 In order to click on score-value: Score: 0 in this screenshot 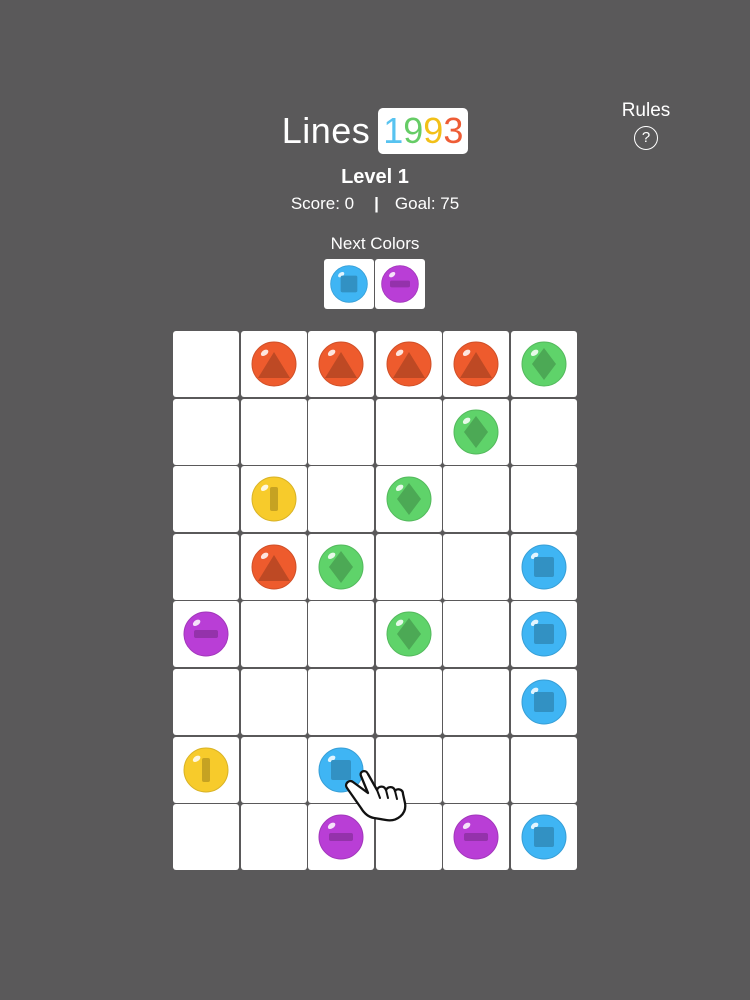, I will do `click(322, 203)`.